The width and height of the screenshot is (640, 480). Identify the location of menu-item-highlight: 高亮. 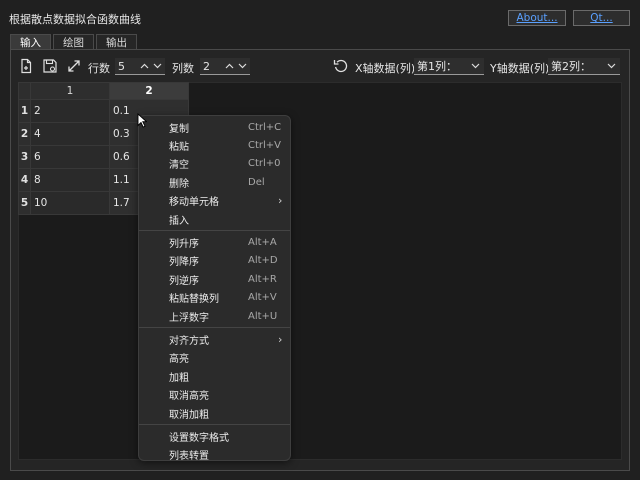
(214, 358).